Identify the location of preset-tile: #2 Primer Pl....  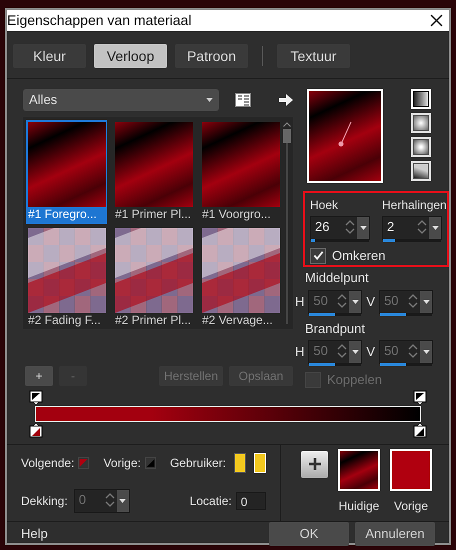
(153, 278).